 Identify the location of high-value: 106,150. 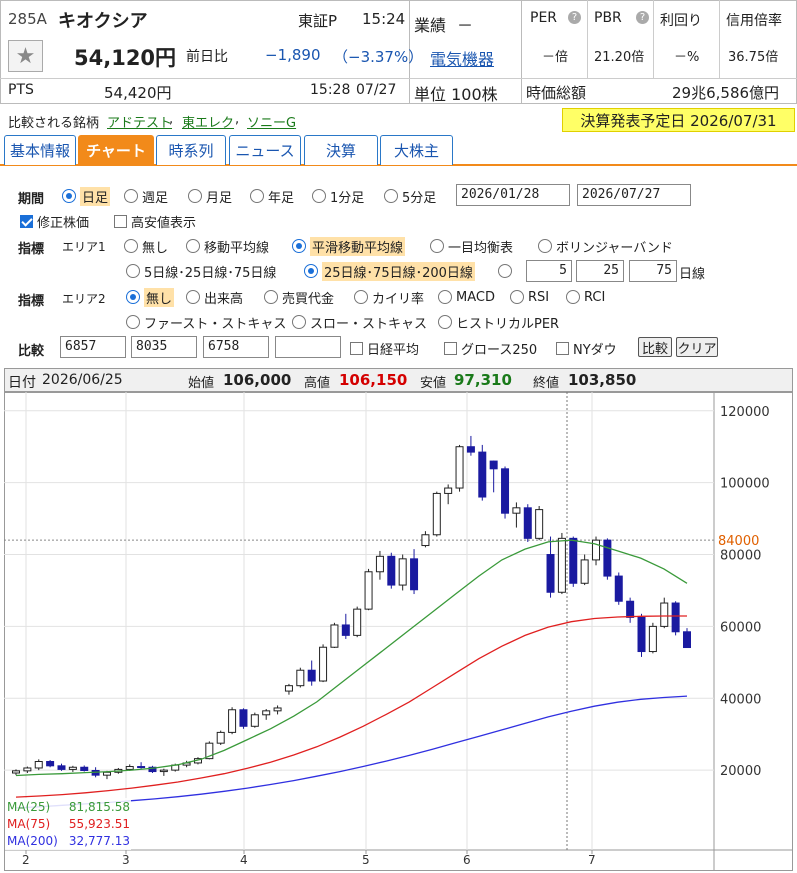
(373, 380).